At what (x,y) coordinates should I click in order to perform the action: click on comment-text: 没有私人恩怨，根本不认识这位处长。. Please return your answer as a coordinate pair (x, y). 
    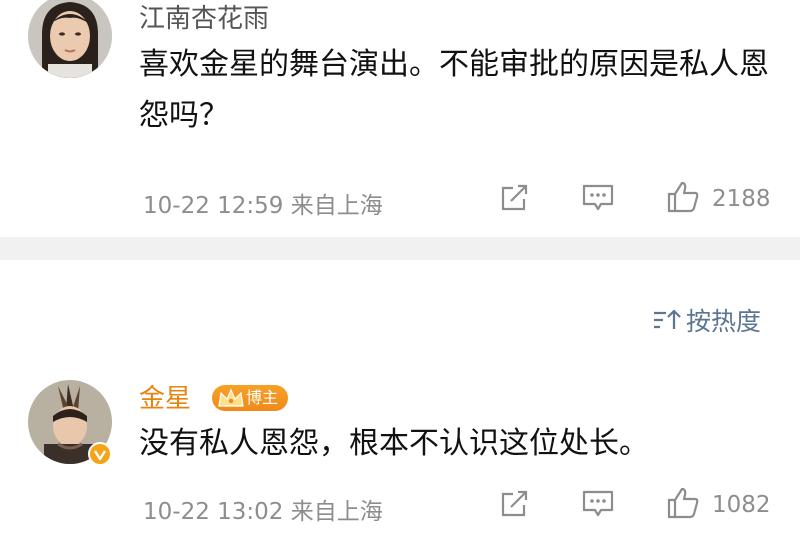
    Looking at the image, I should click on (394, 443).